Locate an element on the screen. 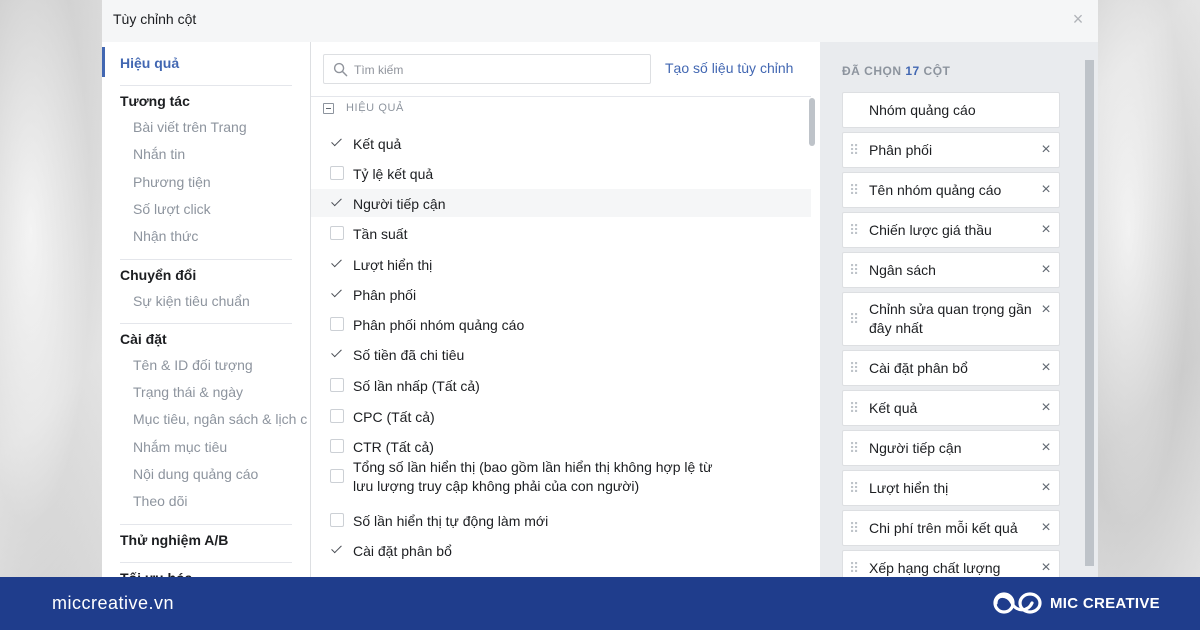 Image resolution: width=1200 pixels, height=630 pixels. nav-item: Nhắm mục tiêu is located at coordinates (180, 447).